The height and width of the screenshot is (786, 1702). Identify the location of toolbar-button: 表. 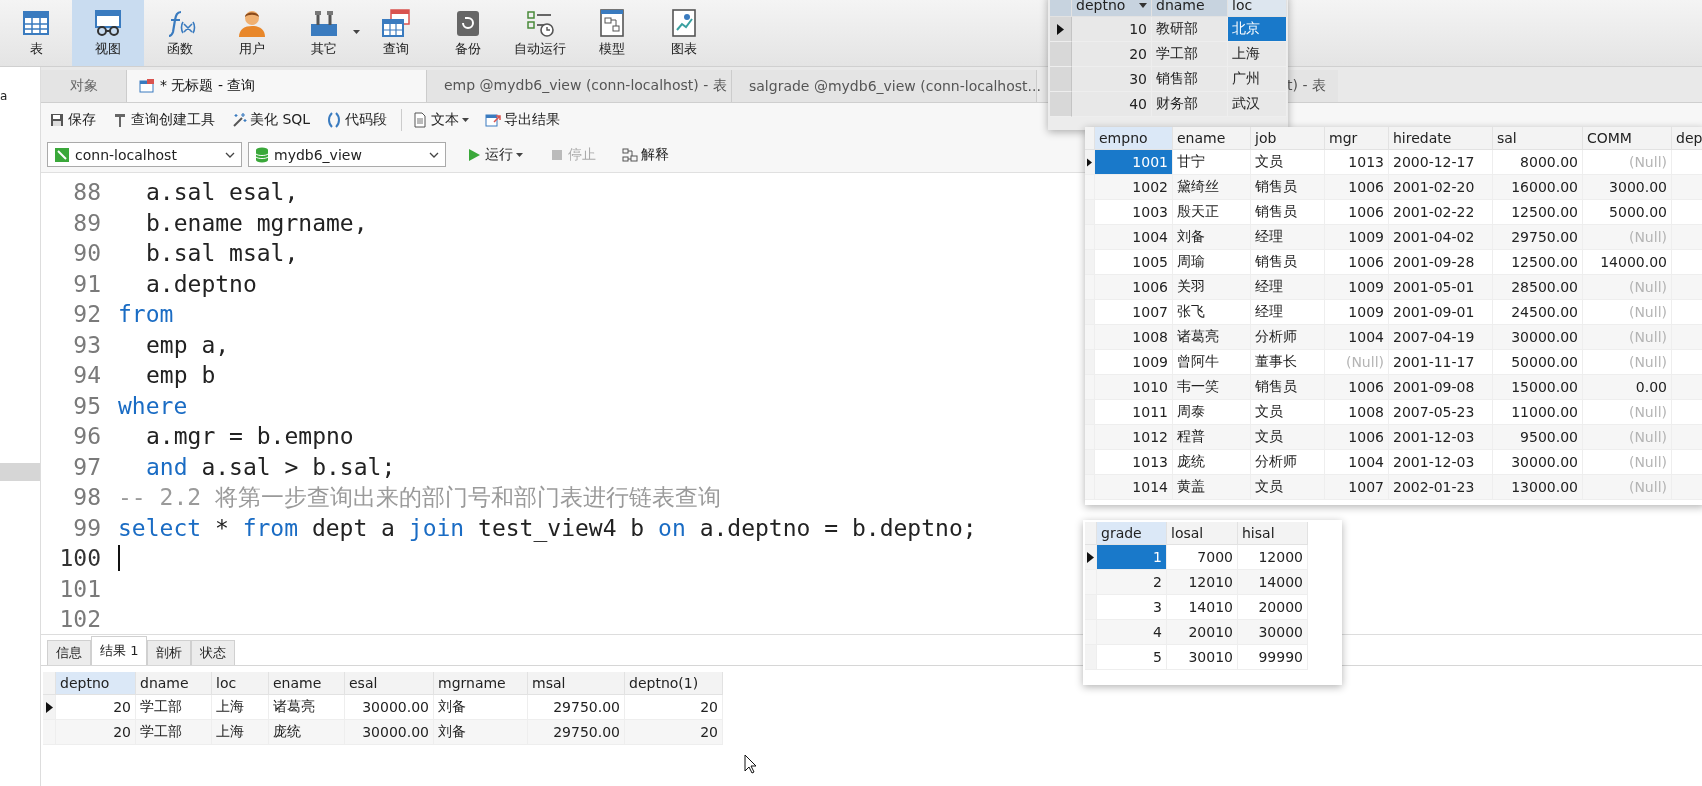
(36, 33).